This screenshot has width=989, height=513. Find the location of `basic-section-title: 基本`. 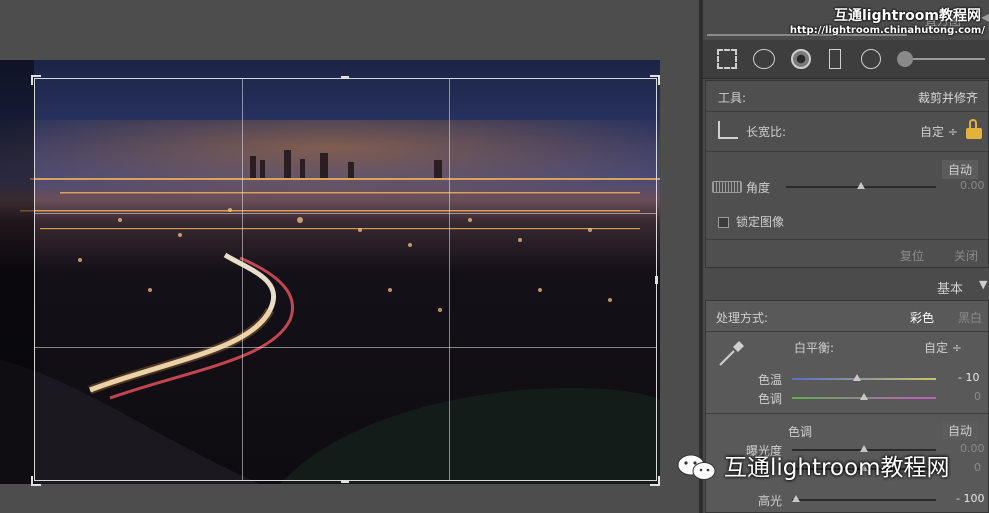

basic-section-title: 基本 is located at coordinates (950, 289).